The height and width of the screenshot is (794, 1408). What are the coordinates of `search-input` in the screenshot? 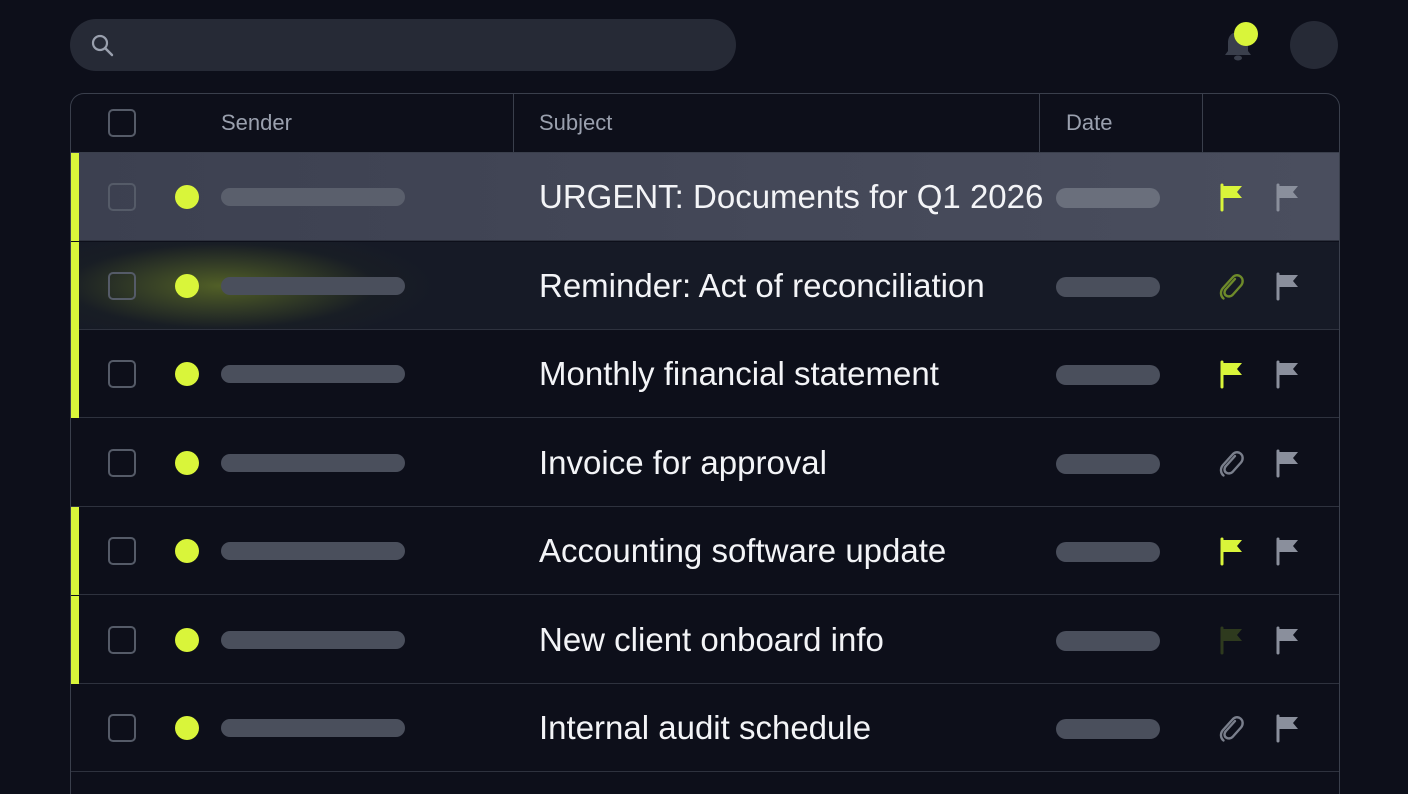 It's located at (418, 46).